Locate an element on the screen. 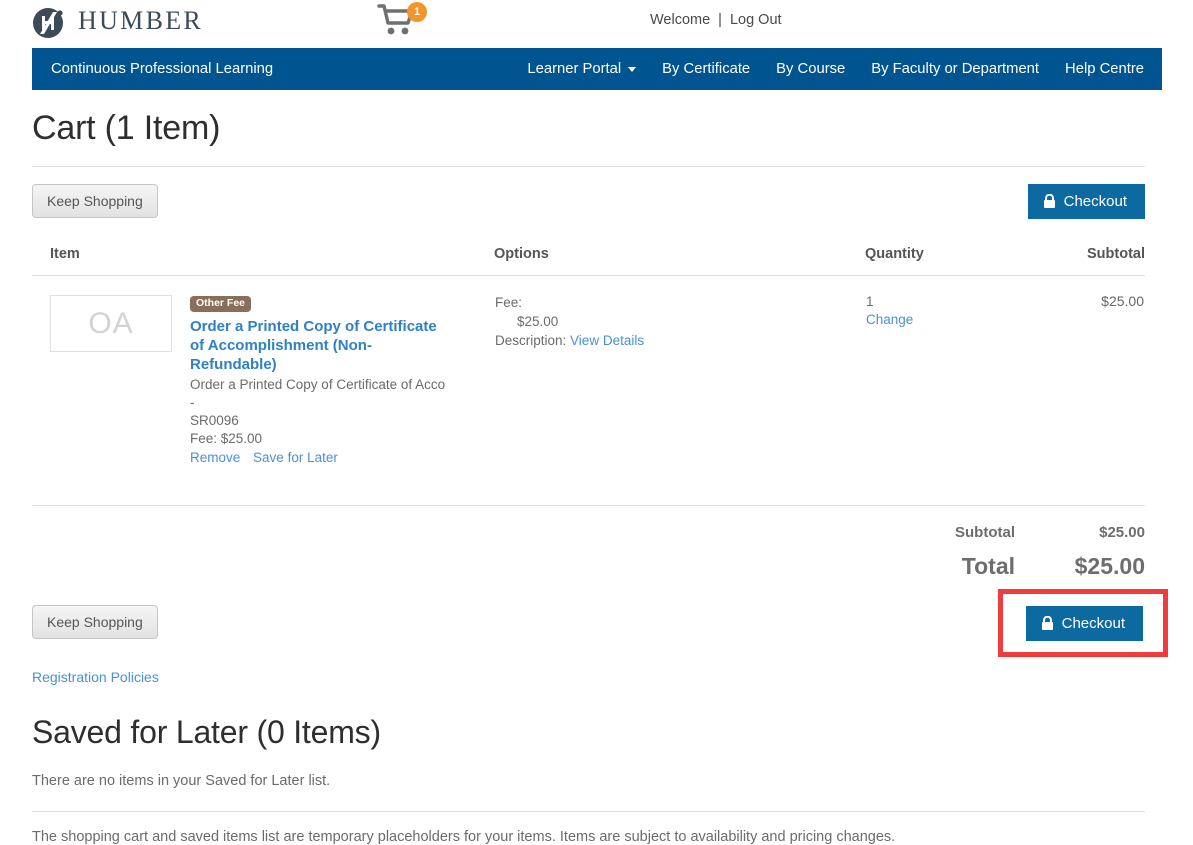 The height and width of the screenshot is (845, 1193). cart-bottom-divider is located at coordinates (588, 506).